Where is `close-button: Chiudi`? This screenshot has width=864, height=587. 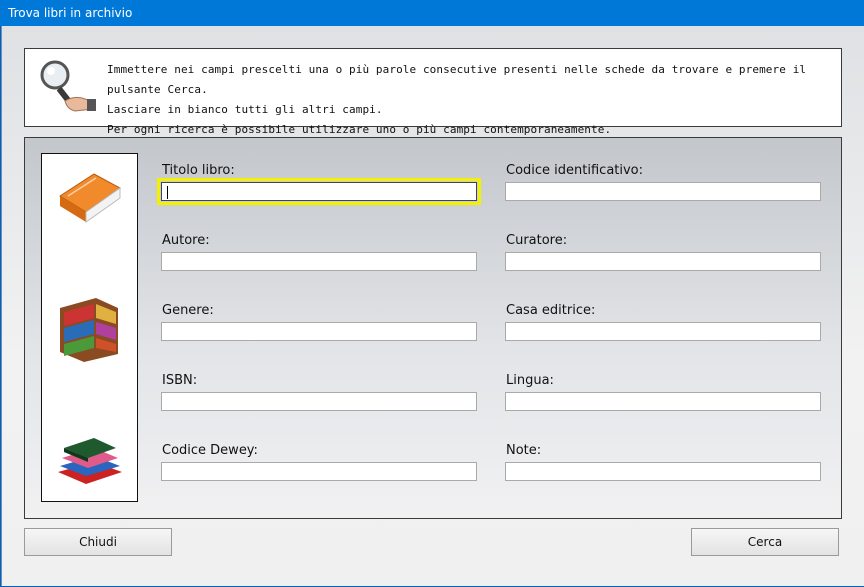
close-button: Chiudi is located at coordinates (98, 542).